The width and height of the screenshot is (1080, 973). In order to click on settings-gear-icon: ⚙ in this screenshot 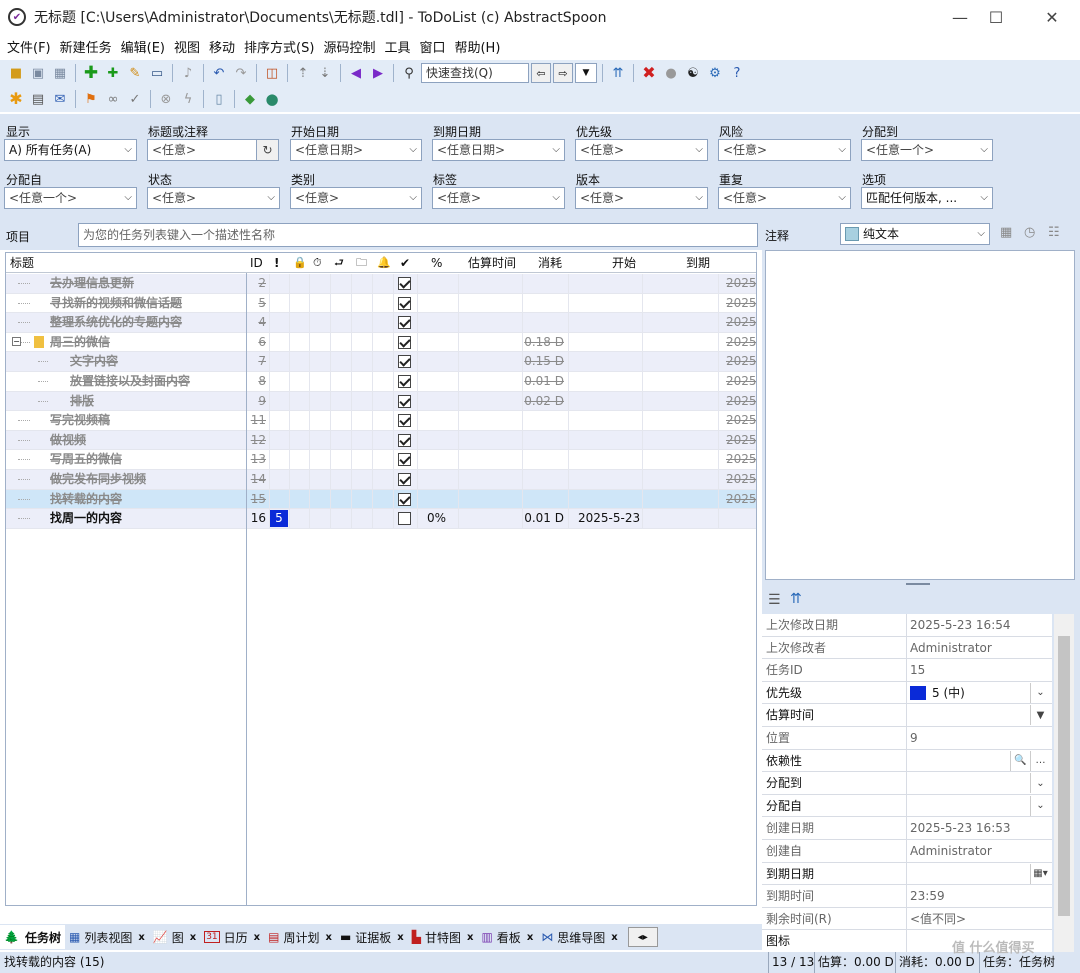, I will do `click(715, 73)`.